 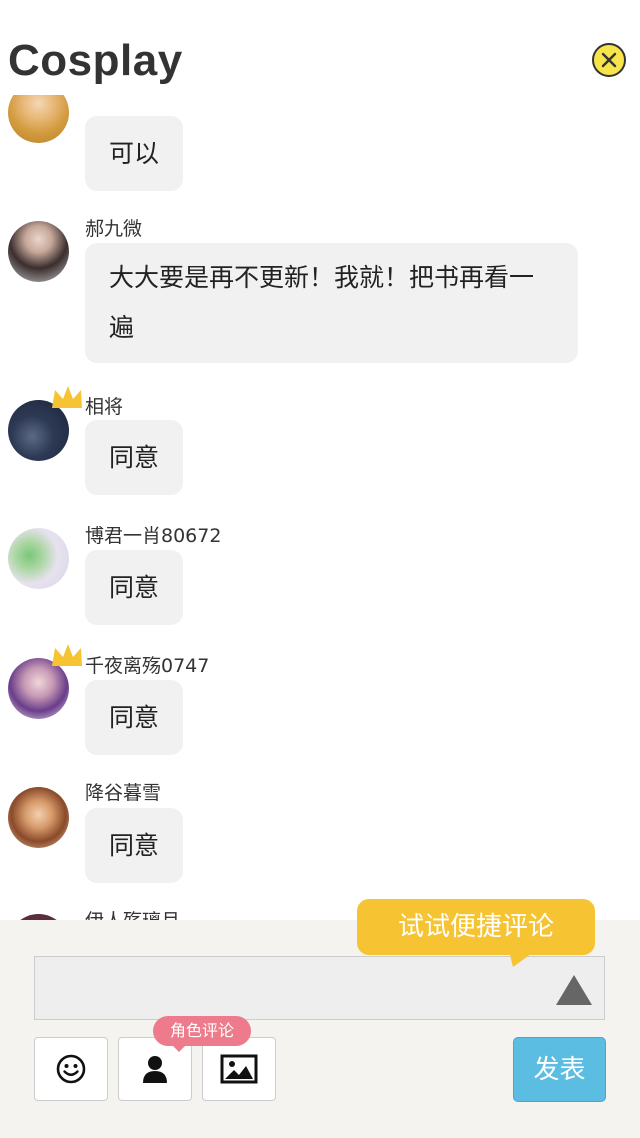 I want to click on post-button: 发表, so click(x=559, y=1069).